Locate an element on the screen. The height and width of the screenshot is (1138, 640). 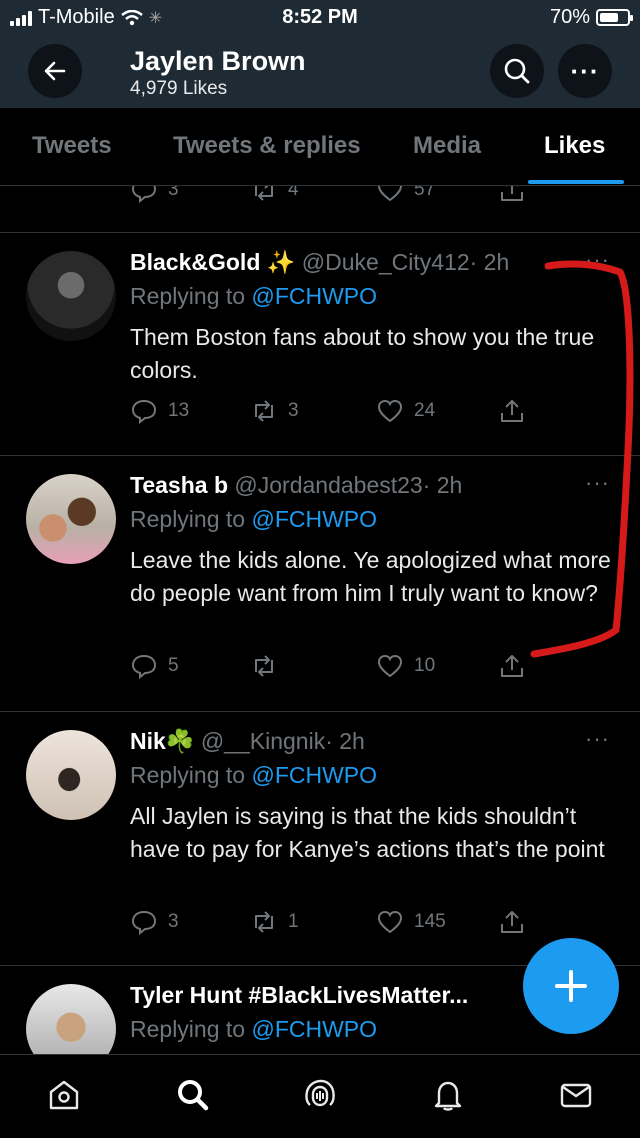
like-action: 10 is located at coordinates (405, 666).